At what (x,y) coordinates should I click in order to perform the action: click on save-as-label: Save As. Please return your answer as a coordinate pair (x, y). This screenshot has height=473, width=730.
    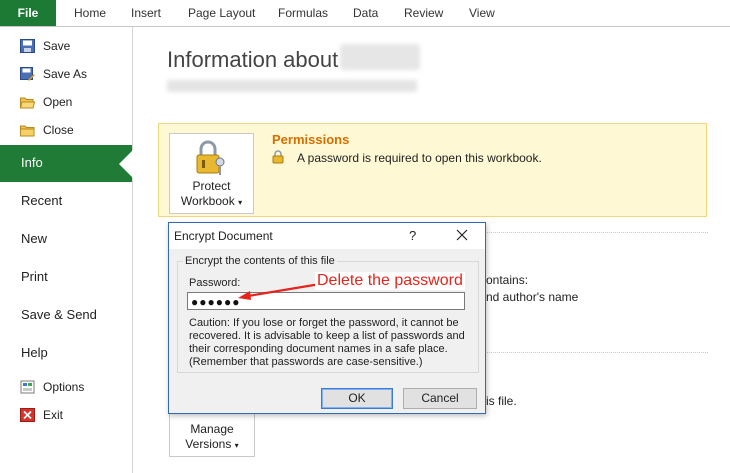
    Looking at the image, I should click on (65, 74).